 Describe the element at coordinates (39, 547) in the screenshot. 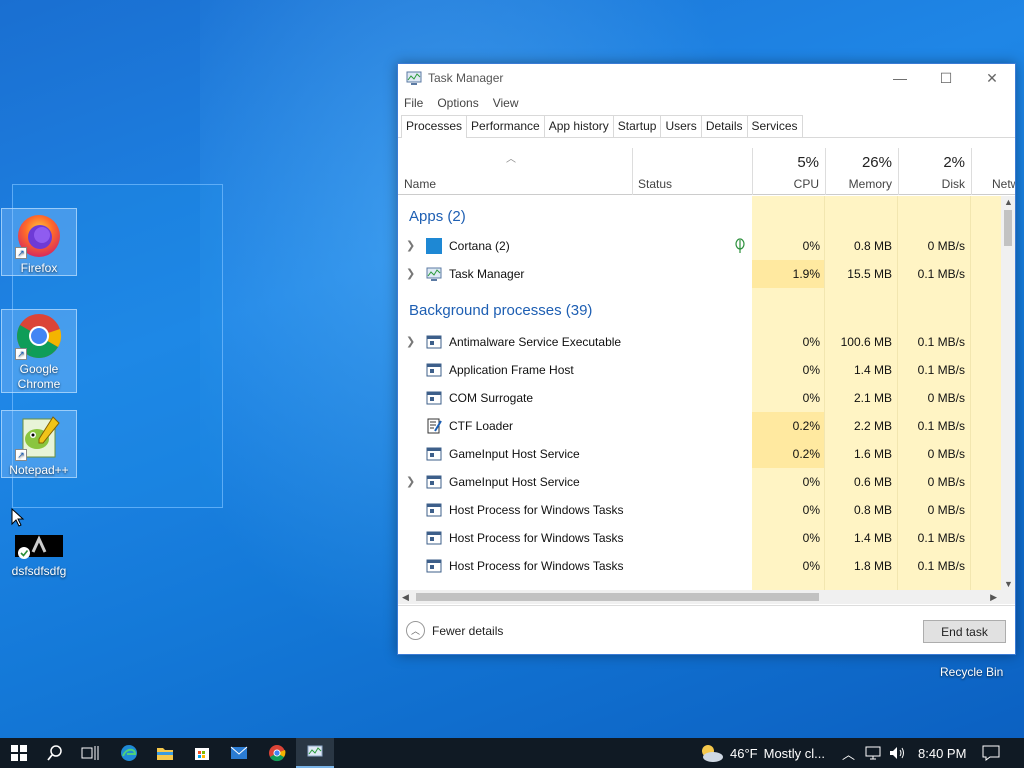

I see `app-shortcut-icon` at that location.